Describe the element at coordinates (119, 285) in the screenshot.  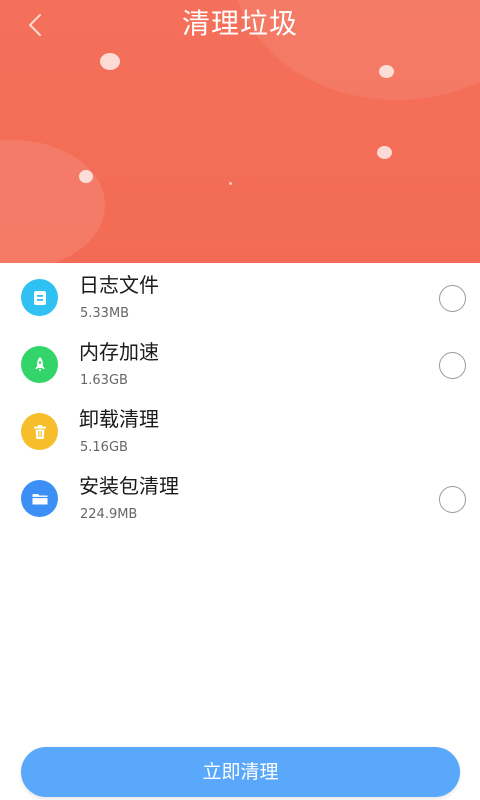
I see `item-name: 日志文件` at that location.